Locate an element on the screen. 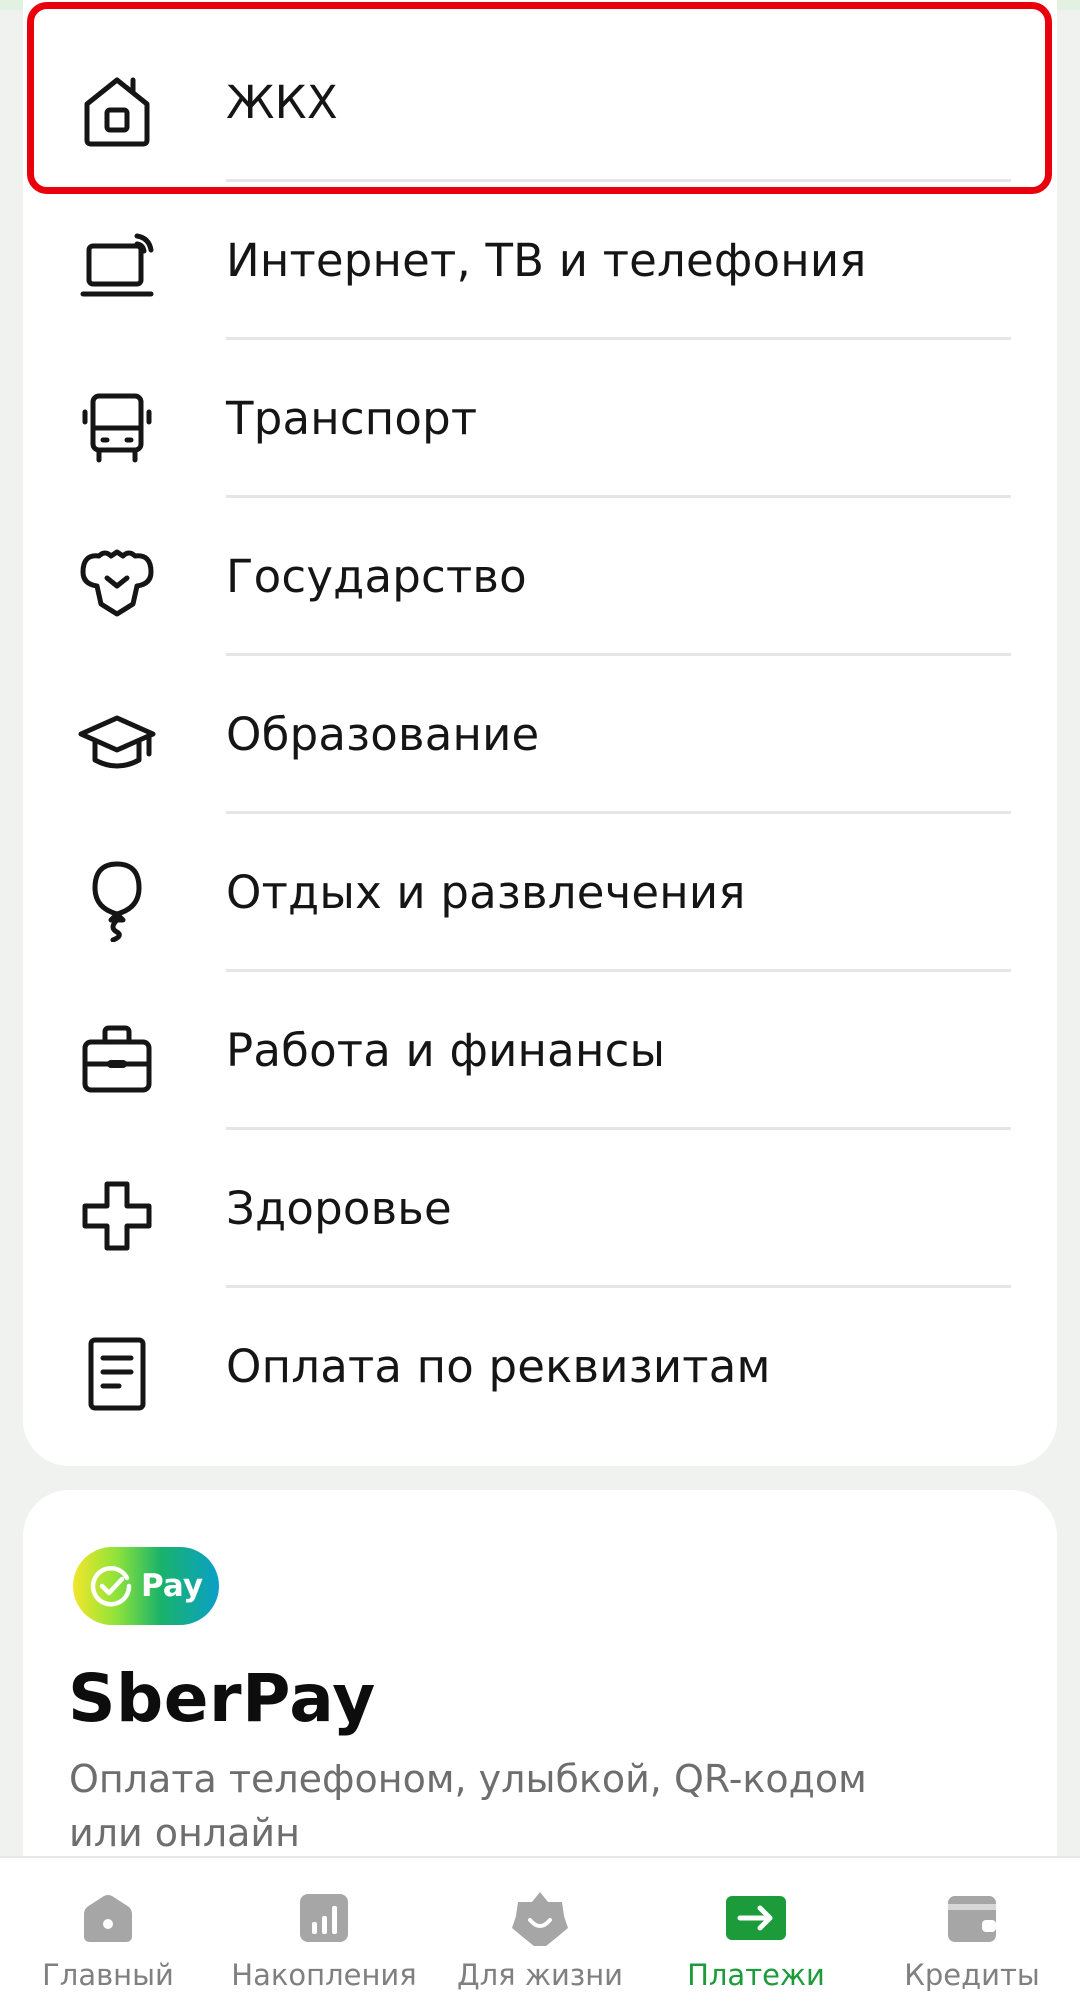 The width and height of the screenshot is (1080, 2004). nav-label: Накопления is located at coordinates (324, 1975).